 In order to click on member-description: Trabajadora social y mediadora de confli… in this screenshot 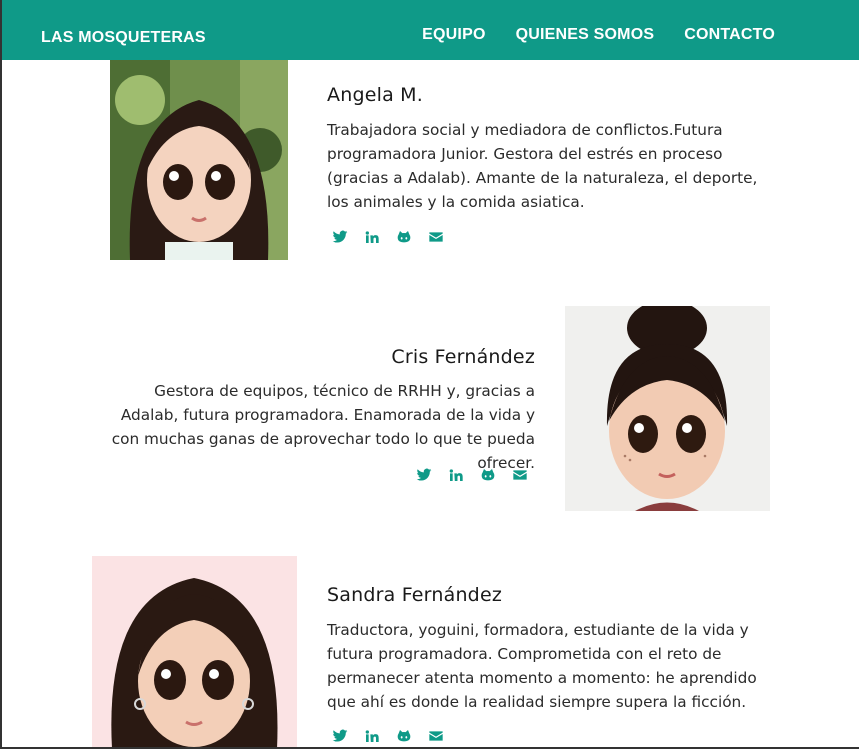, I will do `click(542, 166)`.